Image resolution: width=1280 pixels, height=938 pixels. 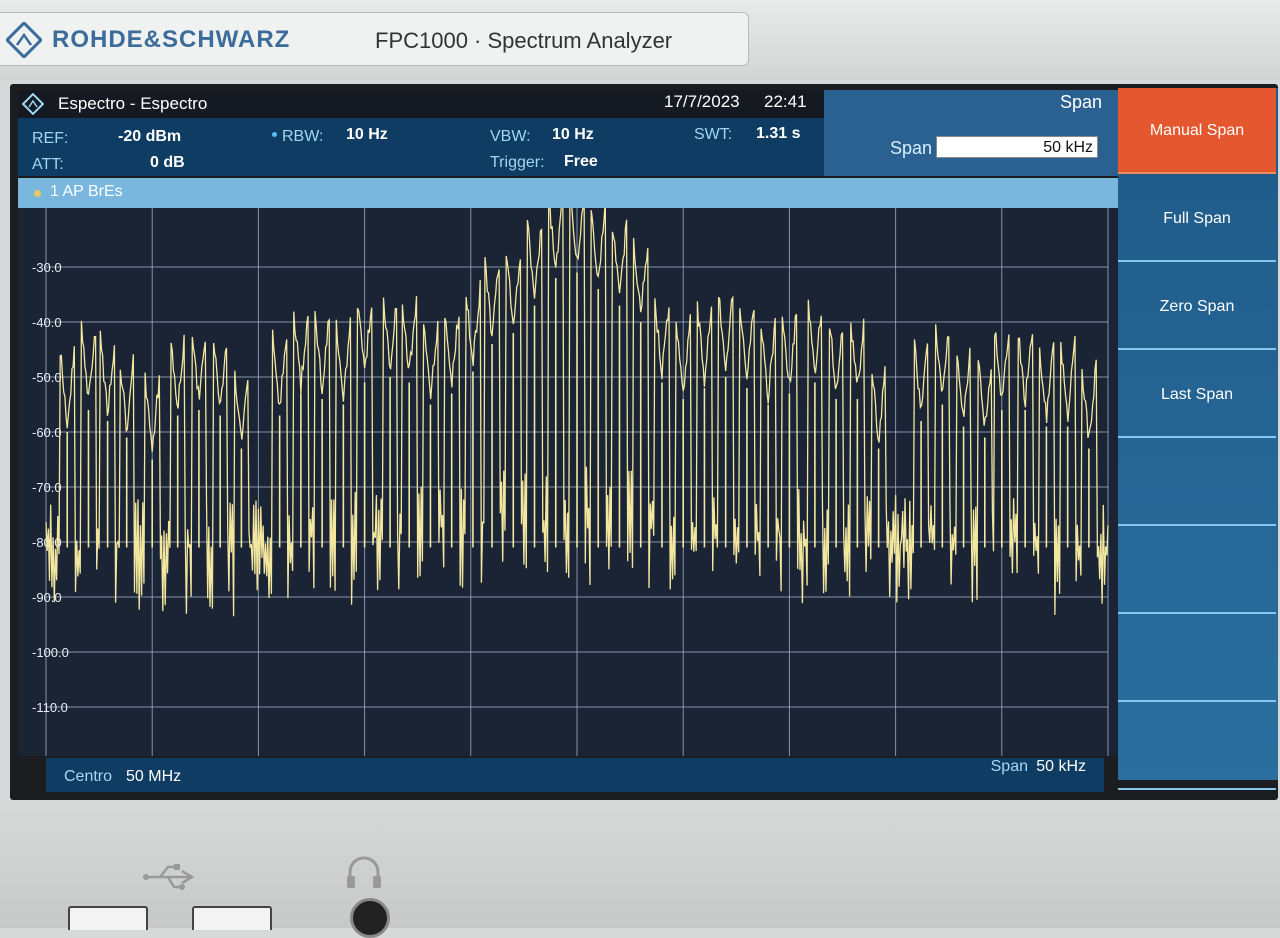 I want to click on softkey-label: Zero Span, so click(x=1197, y=306).